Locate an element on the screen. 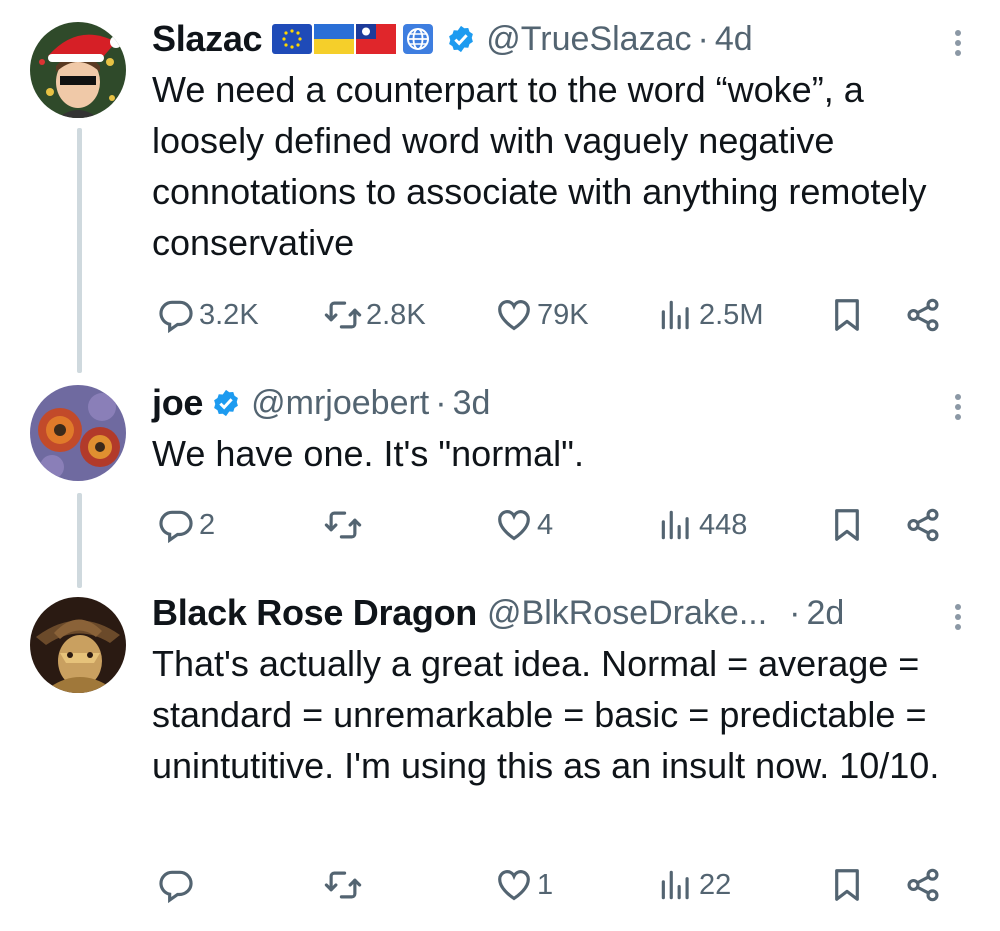  reply-button: 3.2K is located at coordinates (208, 315).